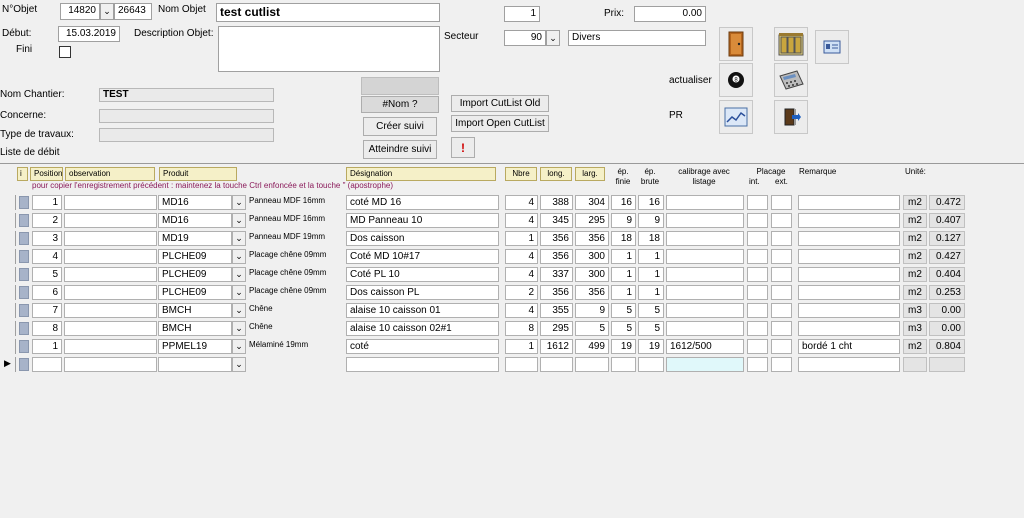 The width and height of the screenshot is (1024, 518). I want to click on larg-cell: 499, so click(592, 346).